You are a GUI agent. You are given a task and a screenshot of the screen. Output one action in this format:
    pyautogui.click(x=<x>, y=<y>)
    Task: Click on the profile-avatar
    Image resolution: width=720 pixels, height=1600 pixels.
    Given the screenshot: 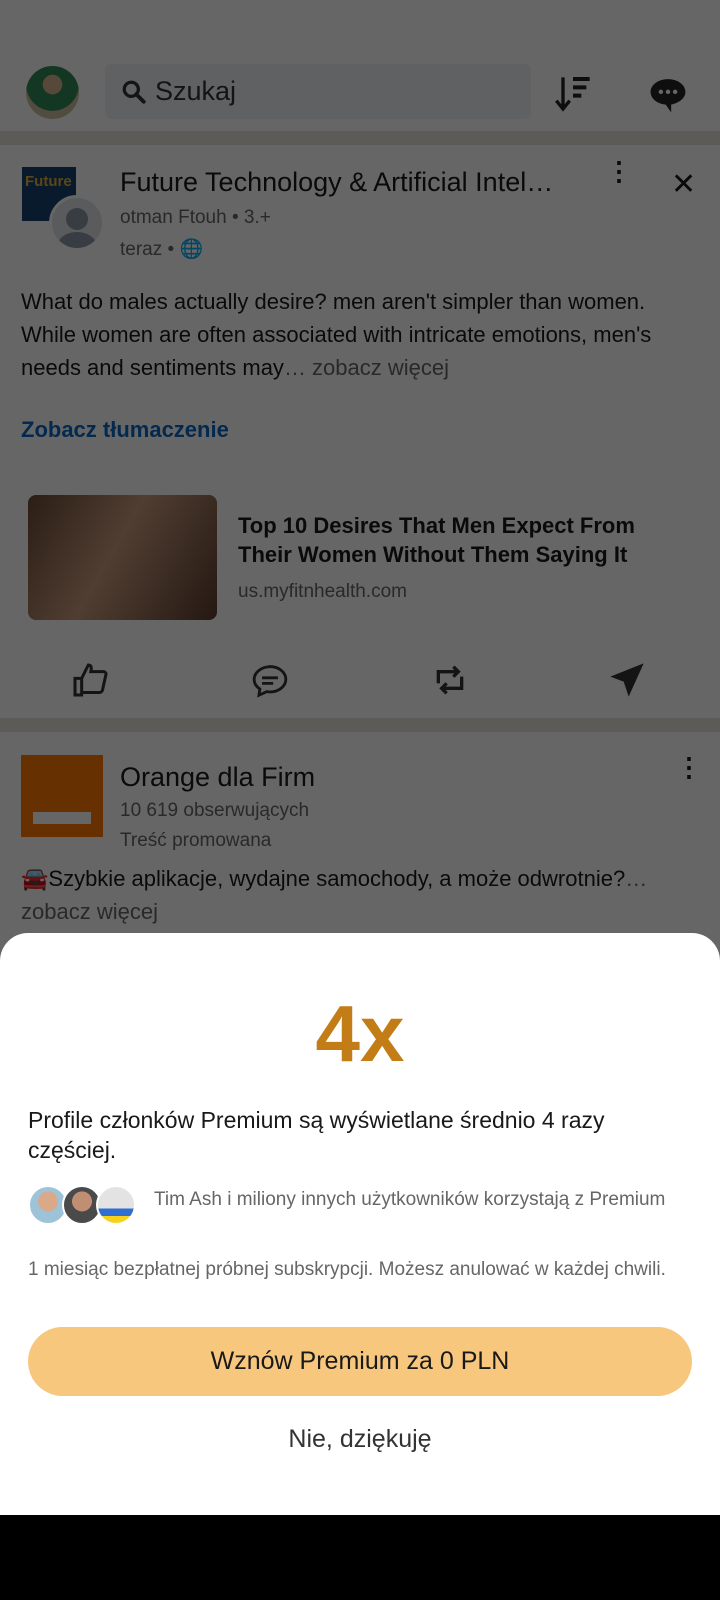 What is the action you would take?
    pyautogui.click(x=52, y=92)
    